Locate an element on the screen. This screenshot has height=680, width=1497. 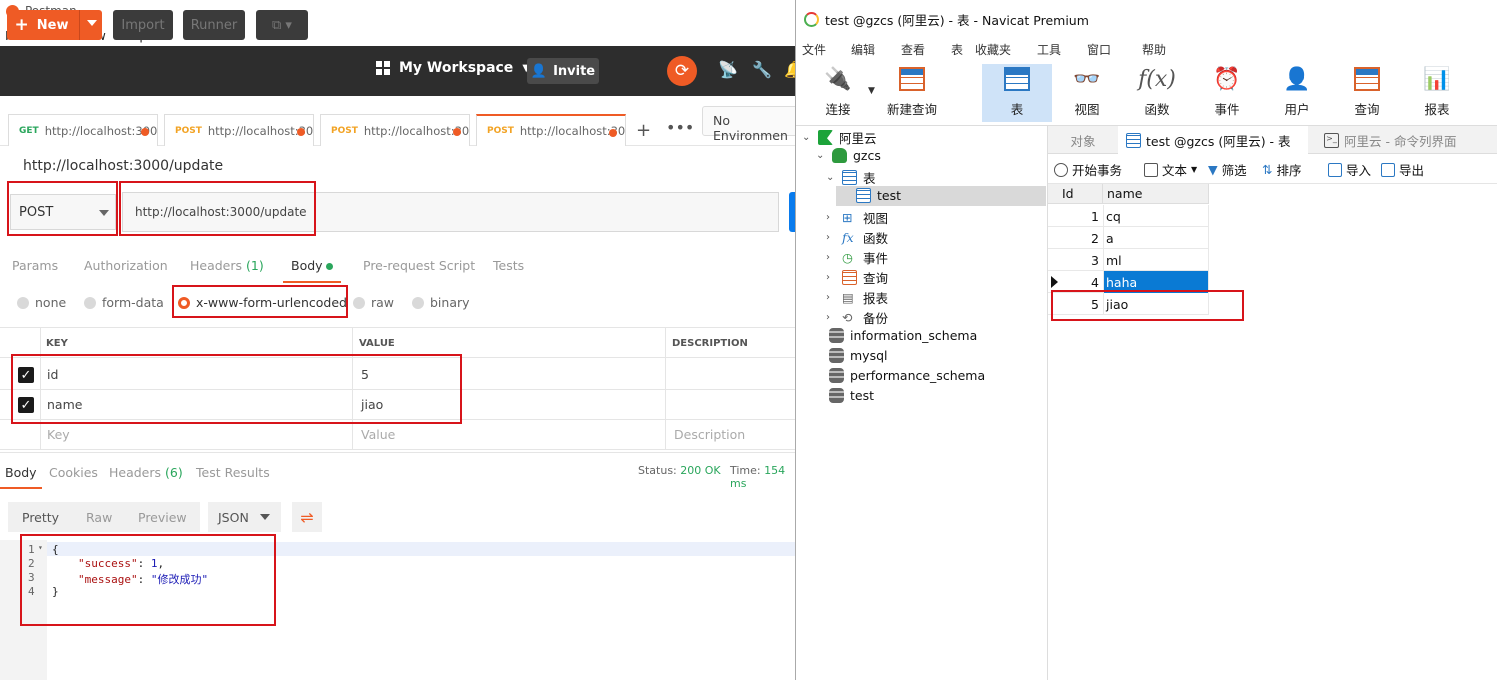
tree-db-mysql: mysql is located at coordinates (858, 355).